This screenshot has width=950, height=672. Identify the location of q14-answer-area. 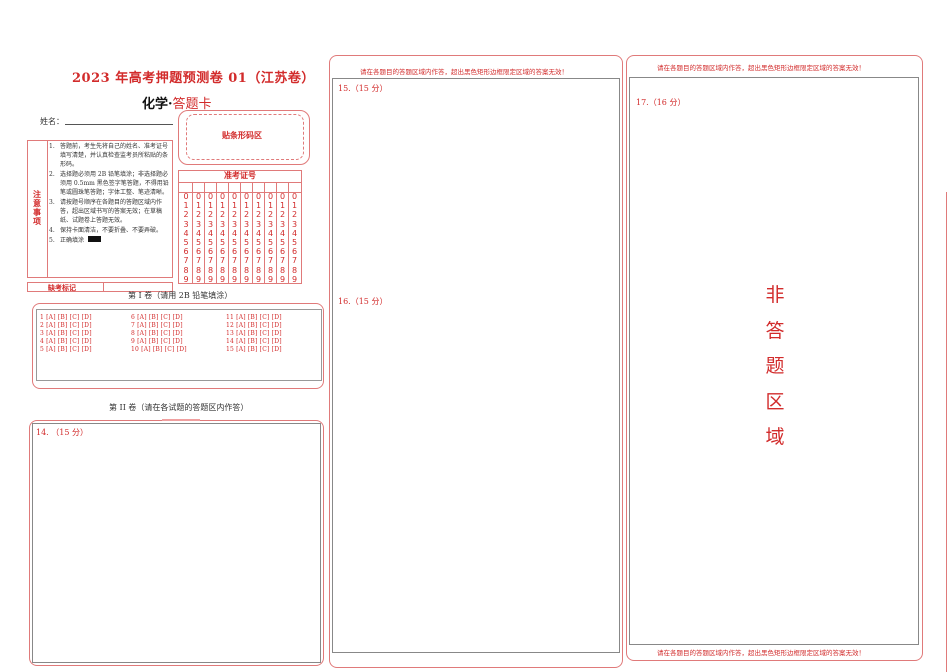
(176, 543).